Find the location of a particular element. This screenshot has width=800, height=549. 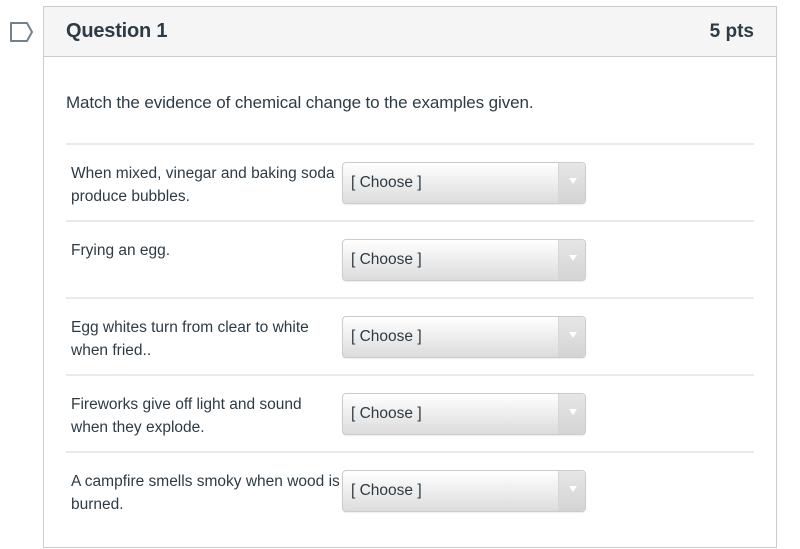

match-row: Frying an egg. [ Choose ] is located at coordinates (410, 260).